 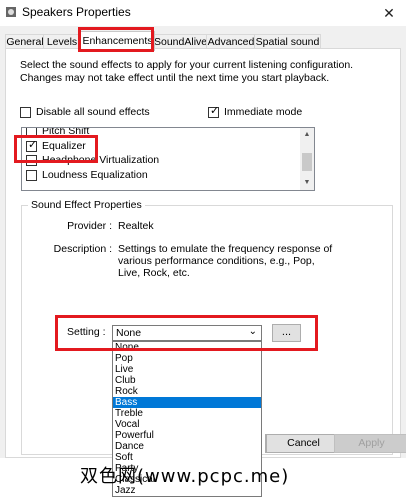 I want to click on disable-all-checkbox, so click(x=25, y=112).